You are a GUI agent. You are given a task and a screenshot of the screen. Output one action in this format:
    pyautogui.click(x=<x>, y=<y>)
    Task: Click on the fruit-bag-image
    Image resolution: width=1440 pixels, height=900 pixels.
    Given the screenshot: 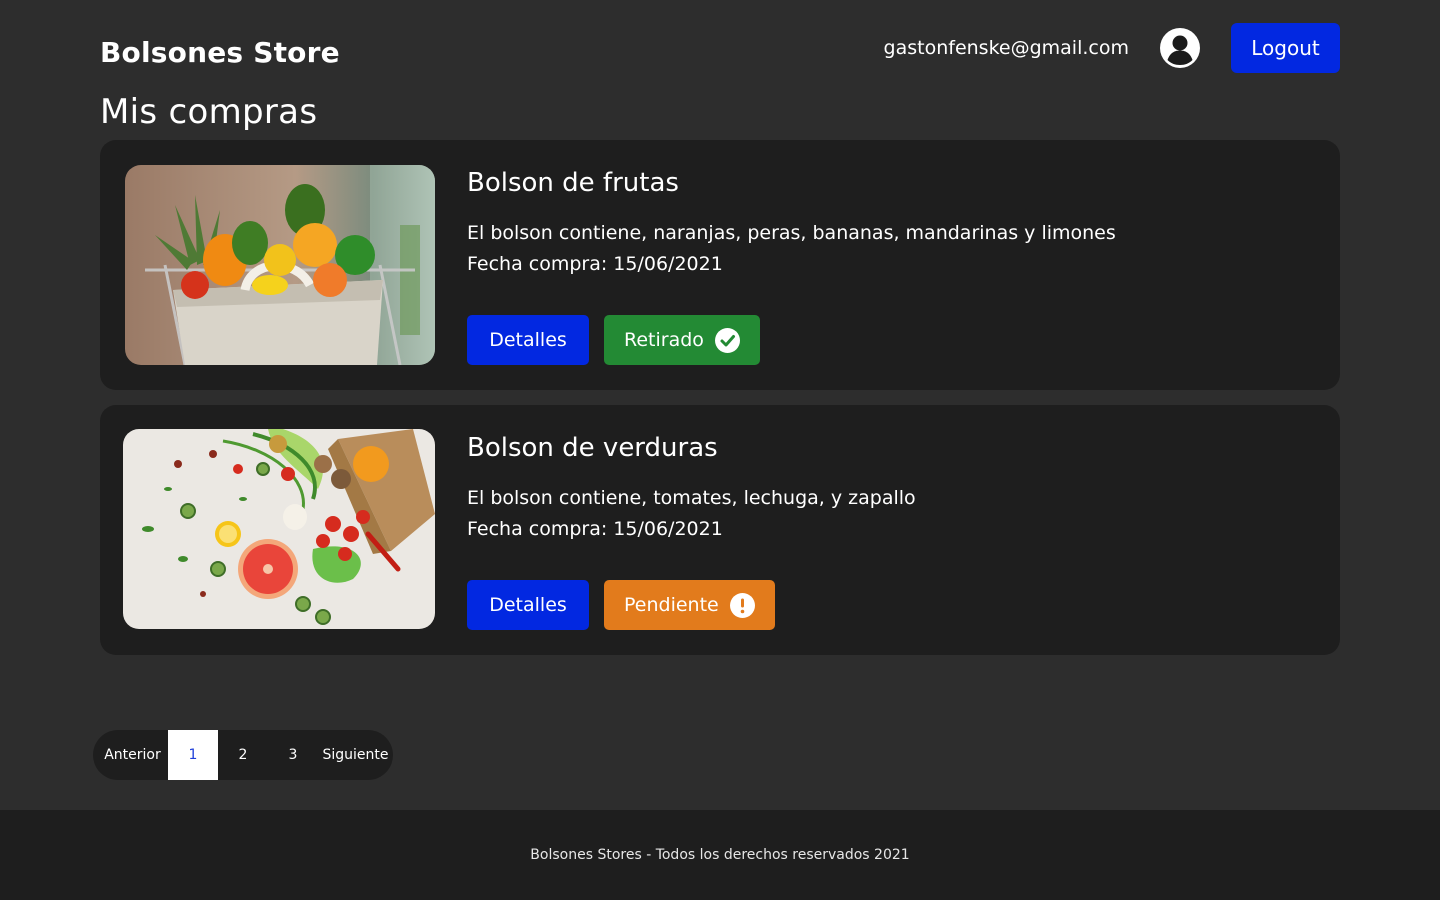 What is the action you would take?
    pyautogui.click(x=280, y=265)
    